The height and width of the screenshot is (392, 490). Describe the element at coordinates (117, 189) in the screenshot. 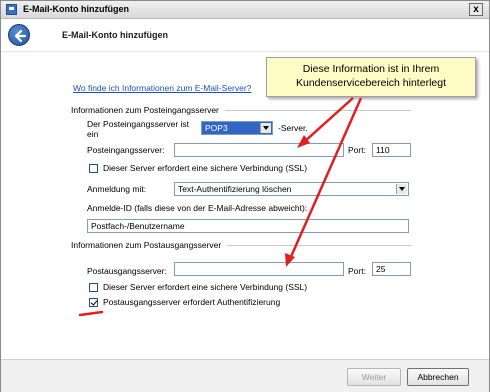

I see `login-method-label: Anmeldung mit:` at that location.